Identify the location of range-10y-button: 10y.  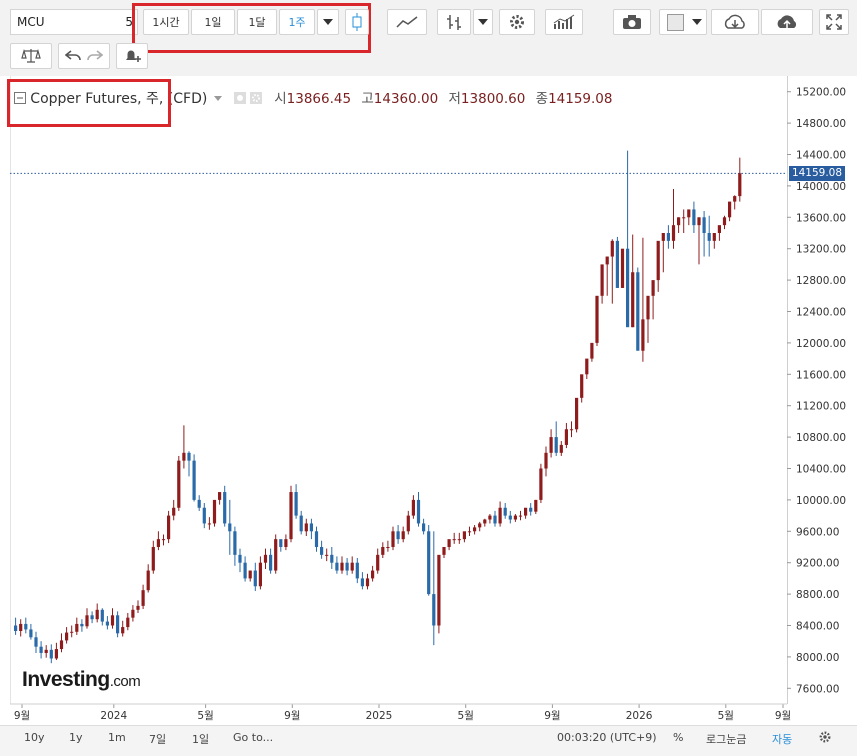
(34, 737).